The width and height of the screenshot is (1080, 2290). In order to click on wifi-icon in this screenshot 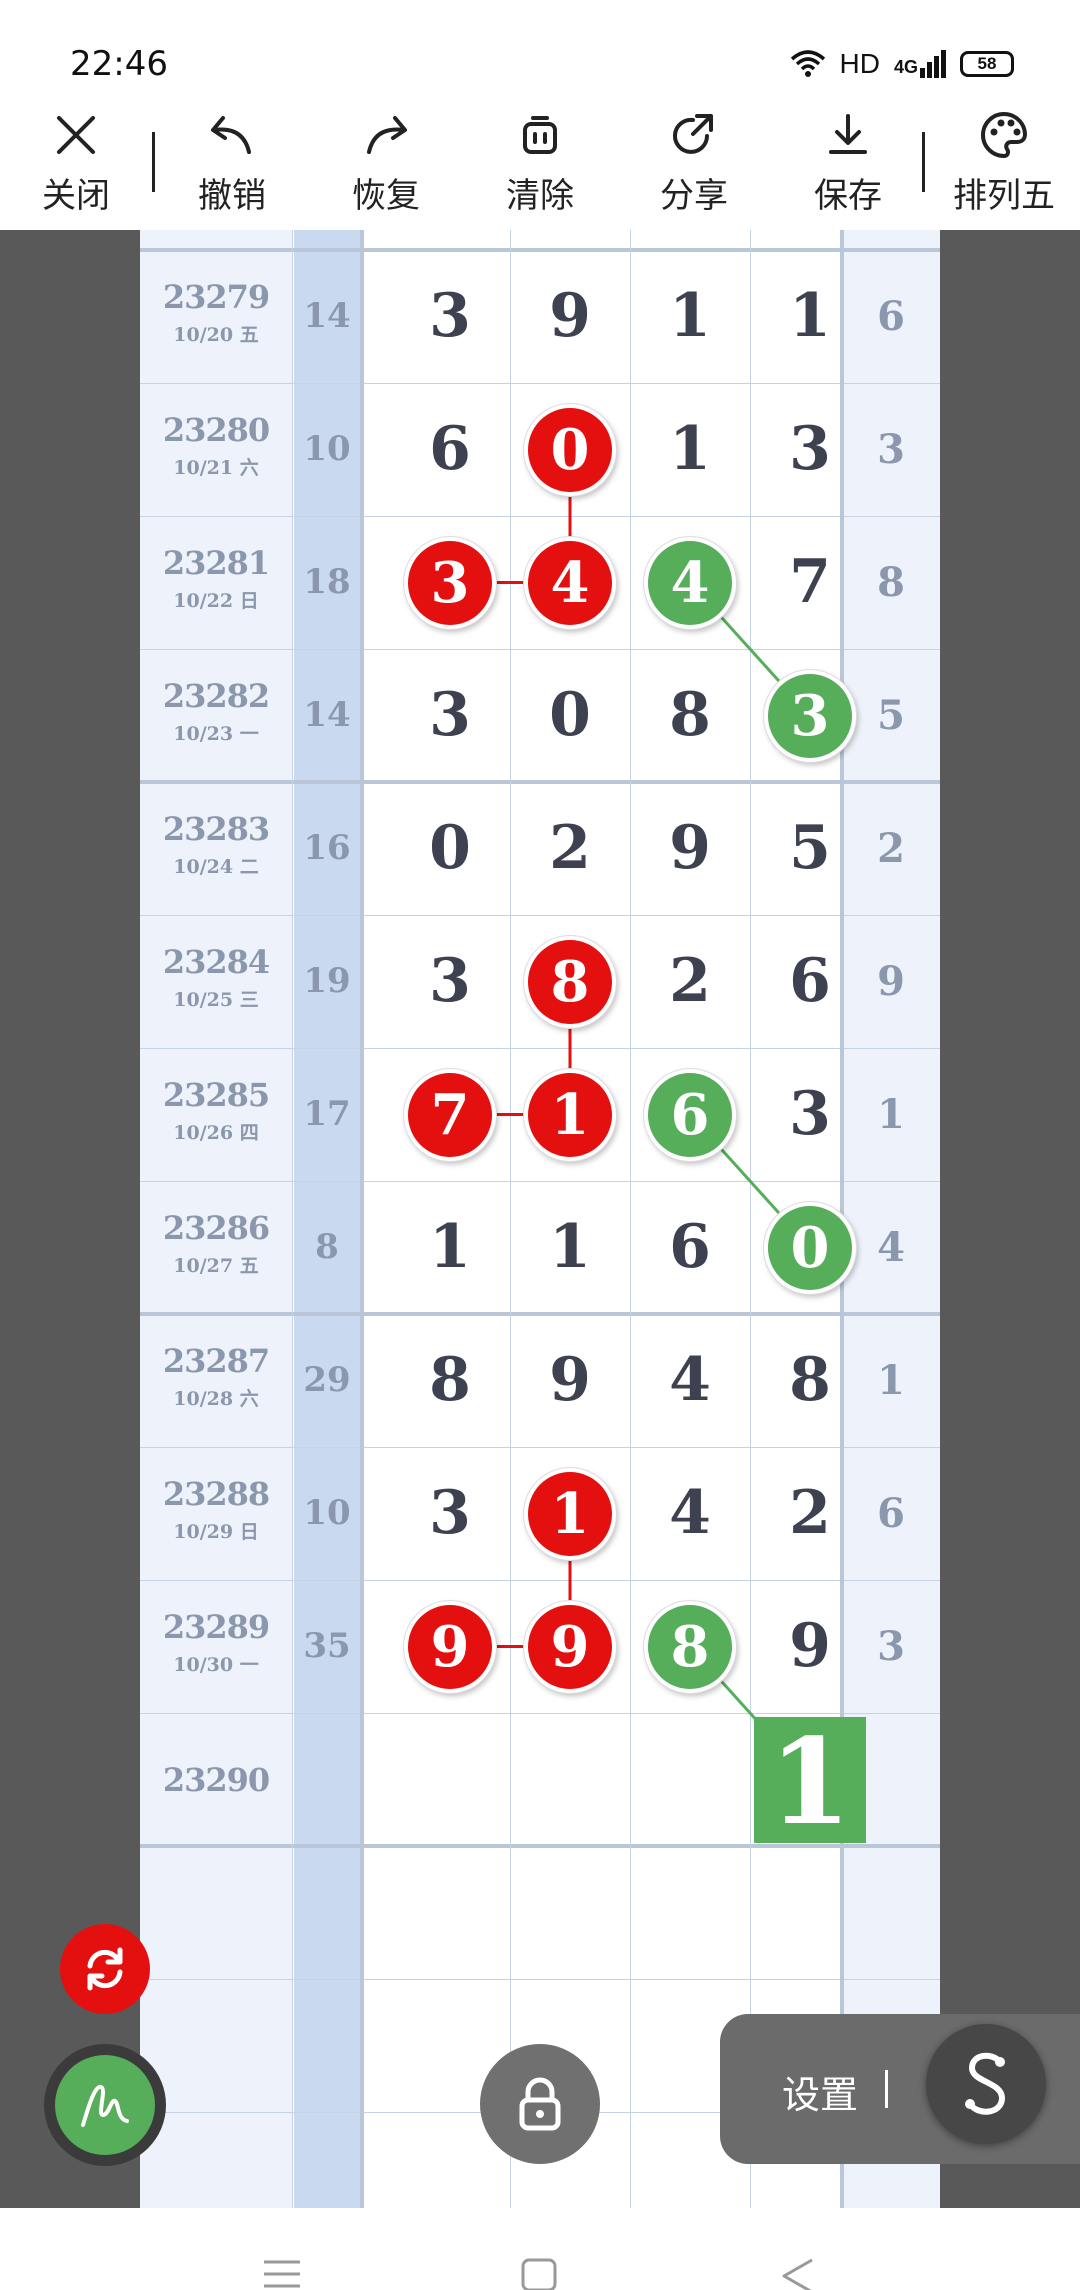, I will do `click(807, 63)`.